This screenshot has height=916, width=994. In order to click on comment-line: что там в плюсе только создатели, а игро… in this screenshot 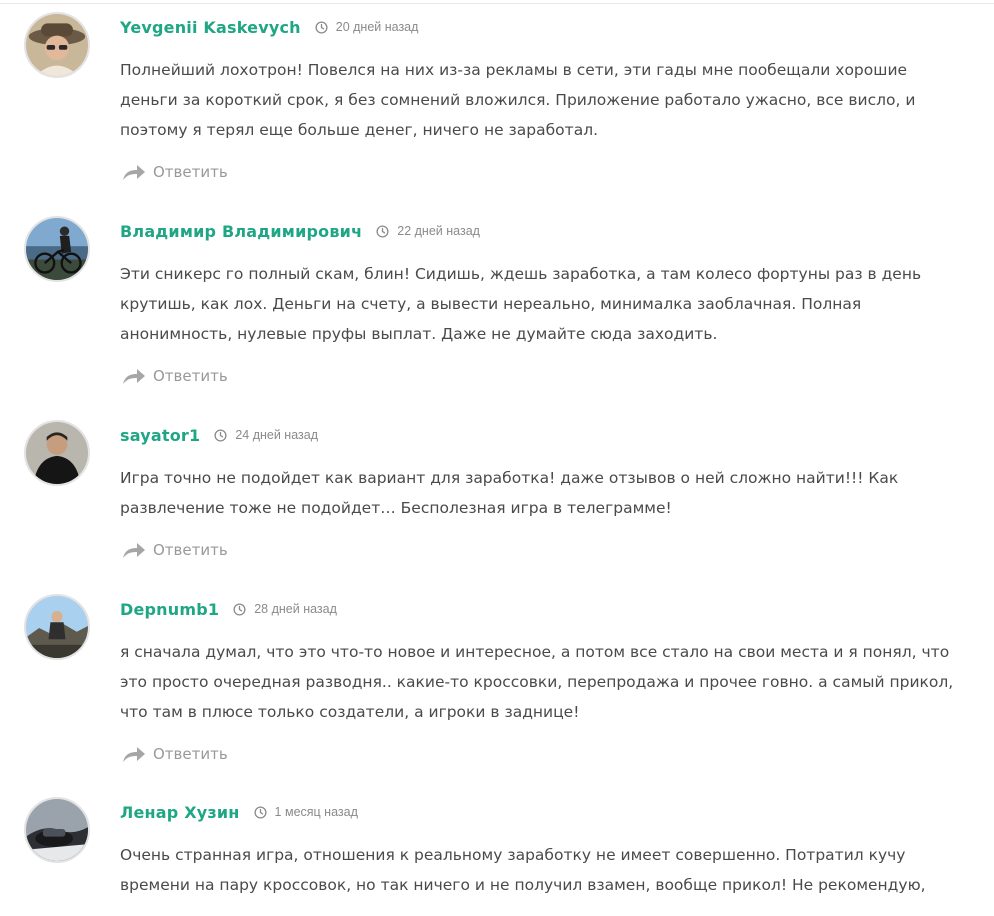, I will do `click(350, 712)`.